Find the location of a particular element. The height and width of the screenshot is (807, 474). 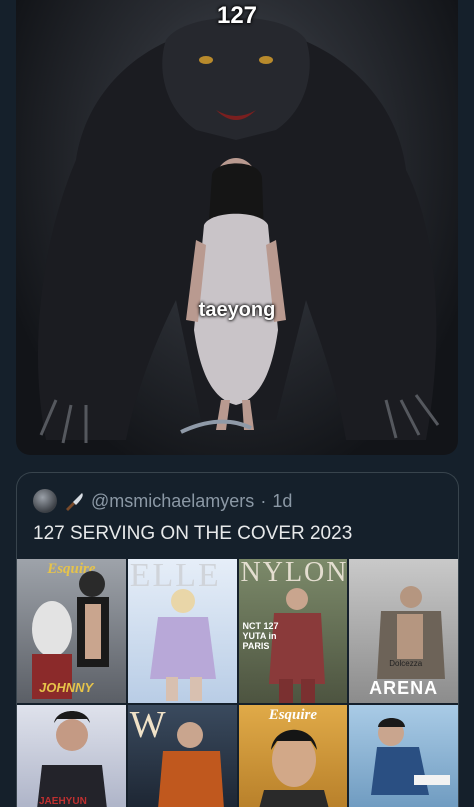

quoted-tweet-handle: @msmichaelamyers is located at coordinates (172, 501).